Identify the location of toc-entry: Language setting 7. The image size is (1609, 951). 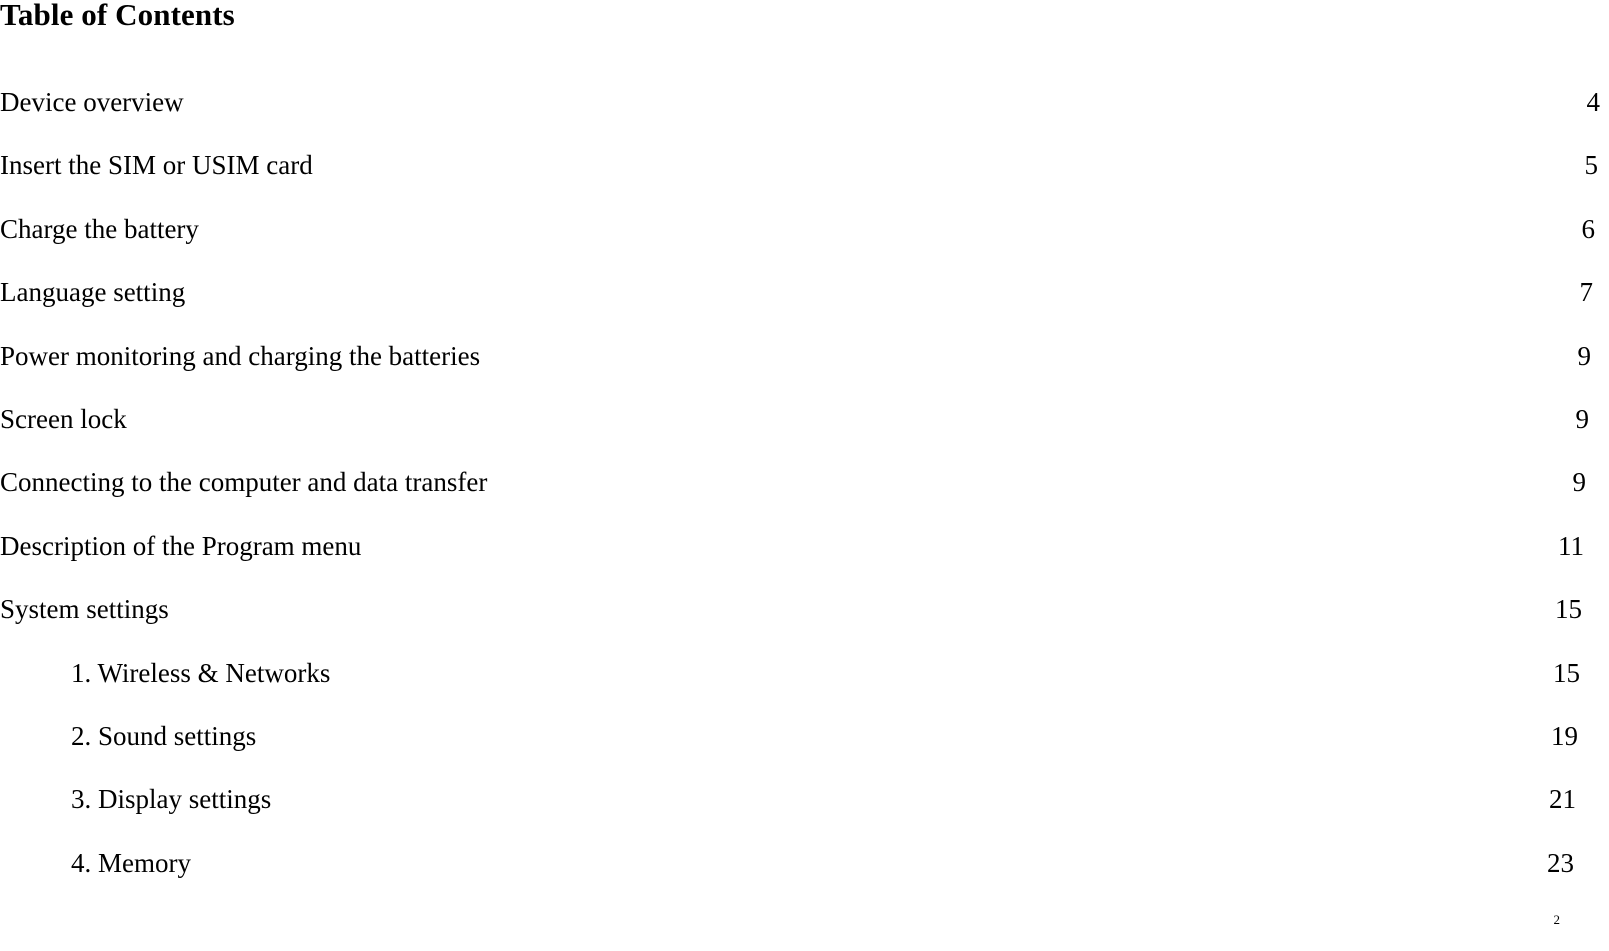
(804, 306).